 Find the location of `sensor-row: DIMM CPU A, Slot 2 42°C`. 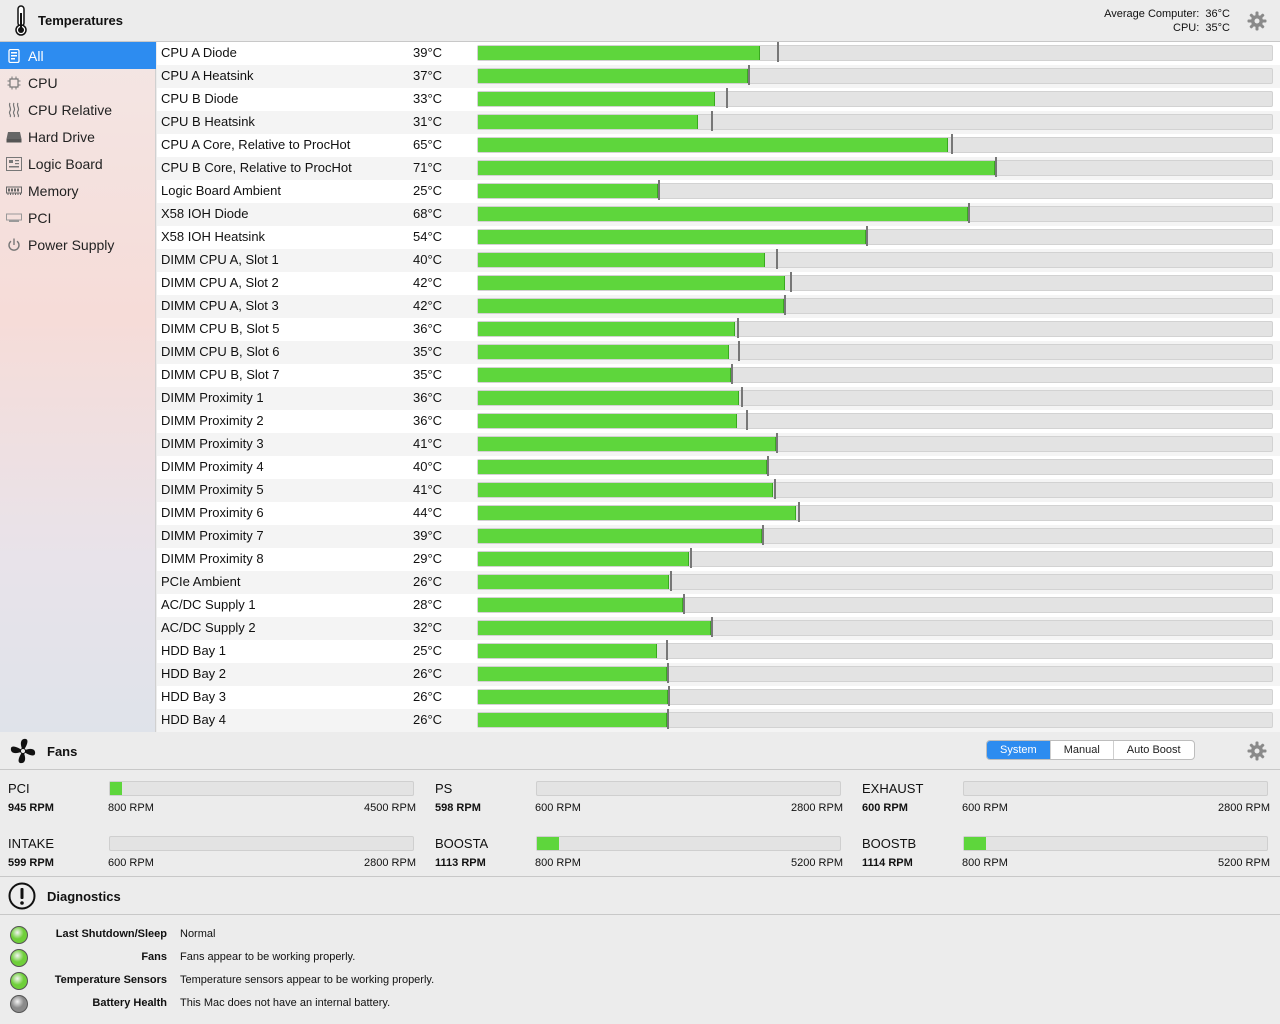

sensor-row: DIMM CPU A, Slot 2 42°C is located at coordinates (718, 283).